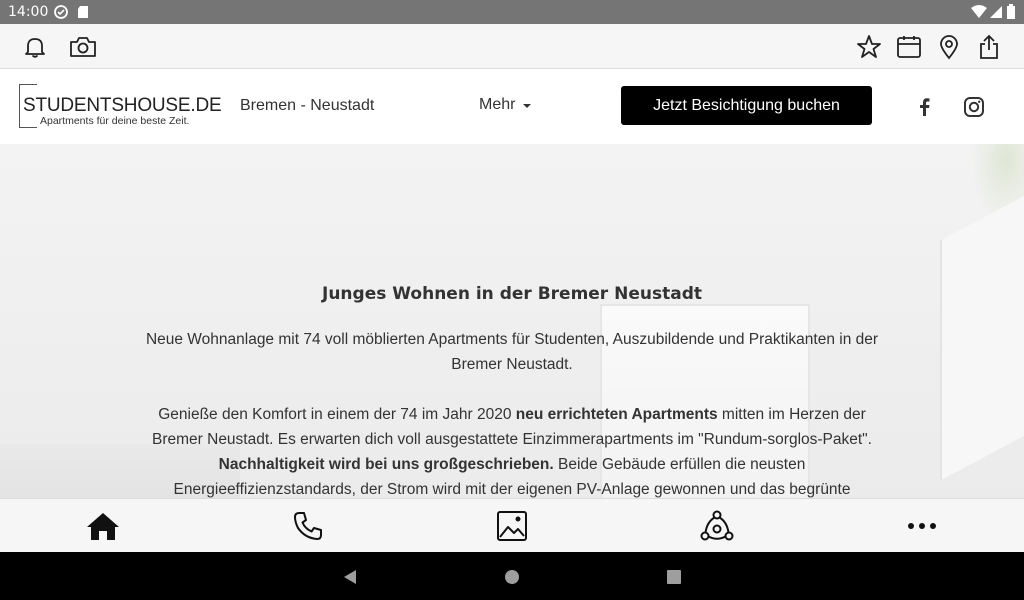 Image resolution: width=1024 pixels, height=600 pixels. I want to click on system-navigation-bar, so click(512, 576).